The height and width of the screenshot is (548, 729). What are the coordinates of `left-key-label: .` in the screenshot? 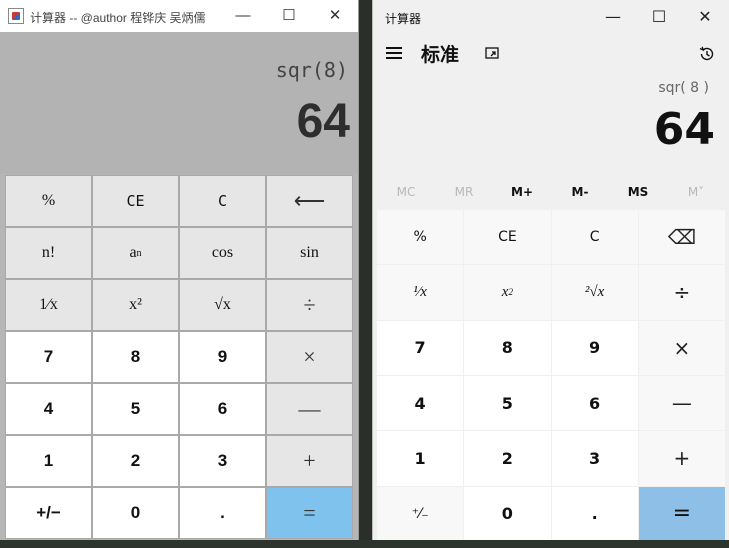 It's located at (222, 512).